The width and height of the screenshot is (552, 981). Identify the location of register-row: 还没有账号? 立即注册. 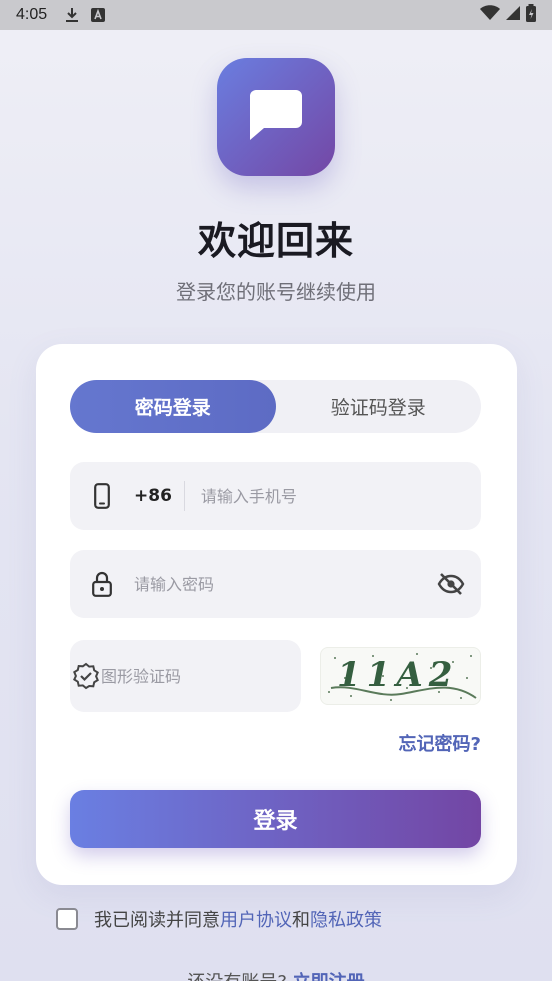
(276, 974).